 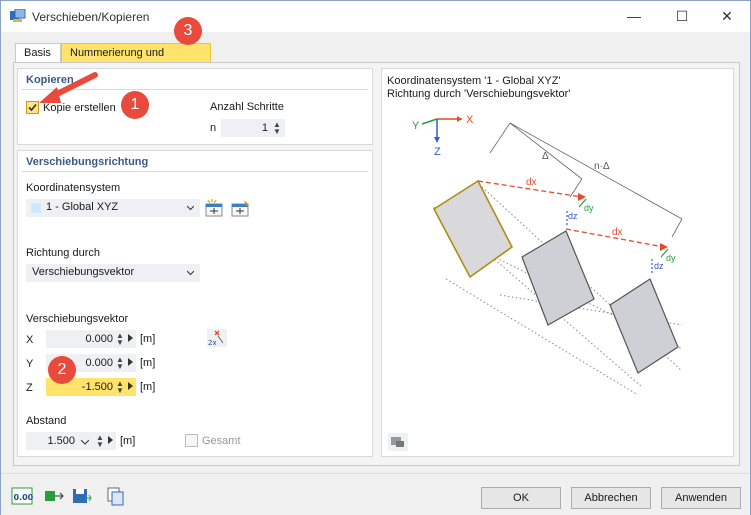 I want to click on steps-label: Anzahl Schritte, so click(x=247, y=107).